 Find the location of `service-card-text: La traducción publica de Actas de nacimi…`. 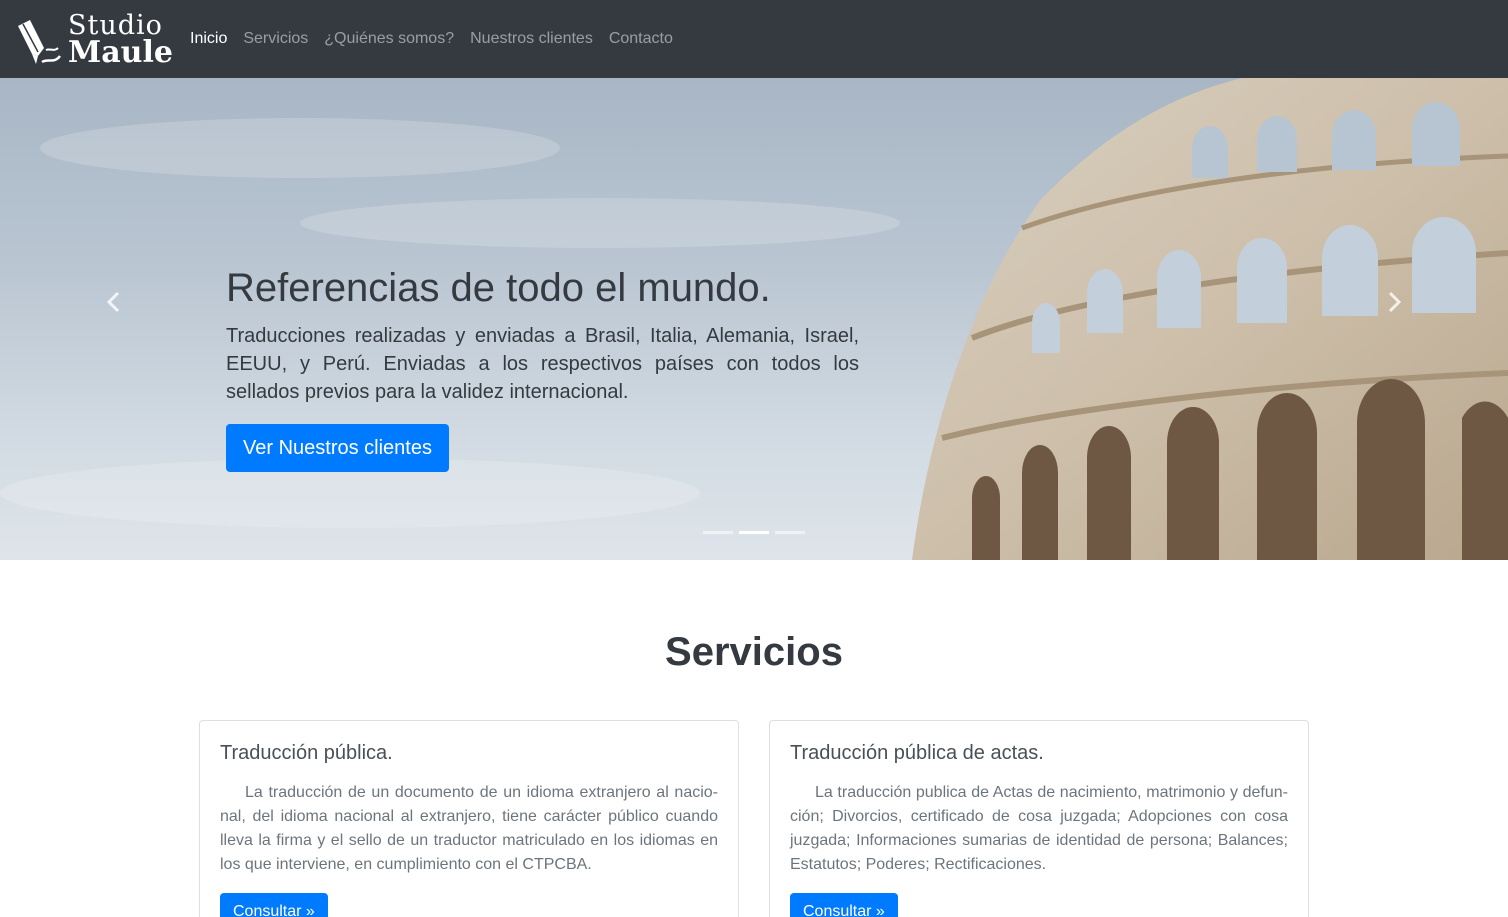

service-card-text: La traducción publica de Actas de nacimi… is located at coordinates (1039, 828).